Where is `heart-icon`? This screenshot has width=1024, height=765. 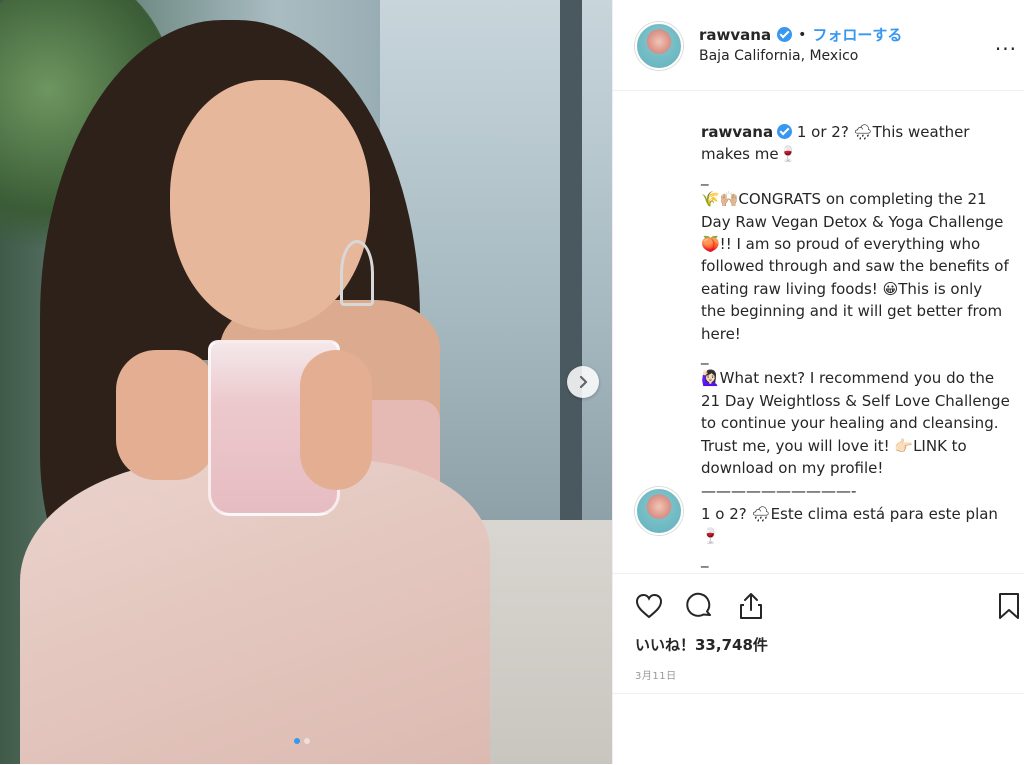
heart-icon is located at coordinates (649, 606).